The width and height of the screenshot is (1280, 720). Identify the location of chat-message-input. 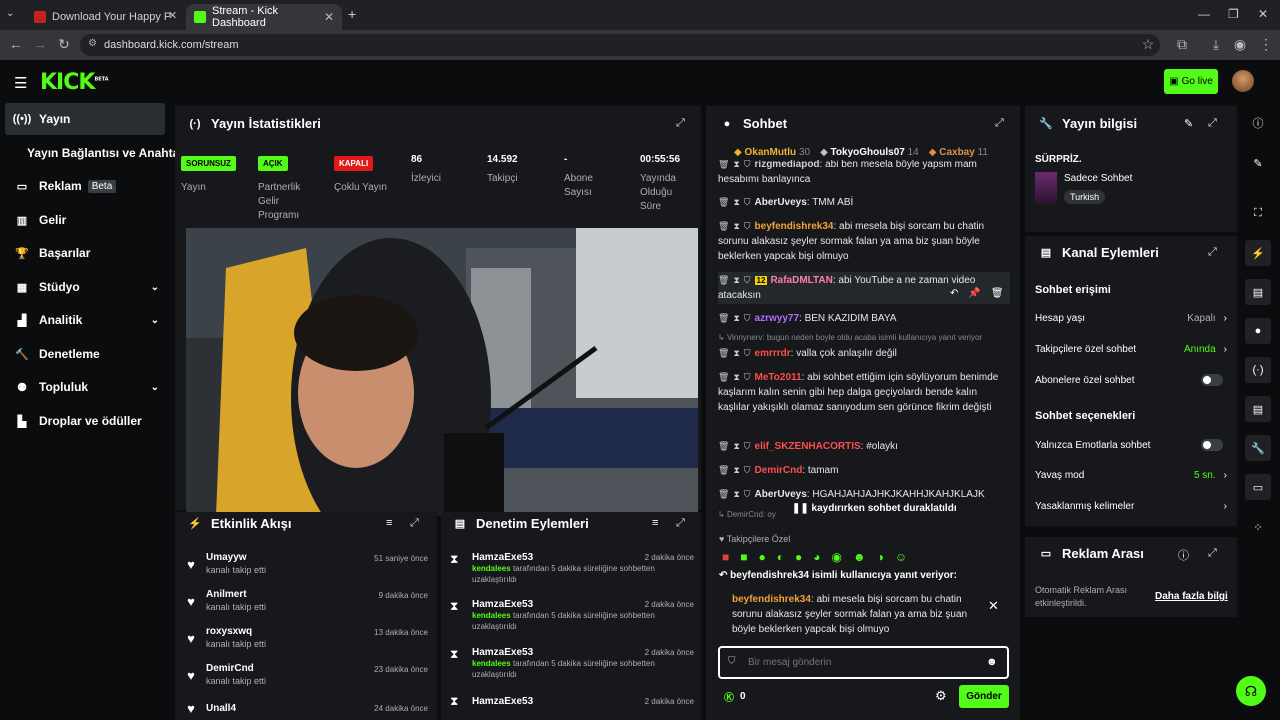
(858, 662).